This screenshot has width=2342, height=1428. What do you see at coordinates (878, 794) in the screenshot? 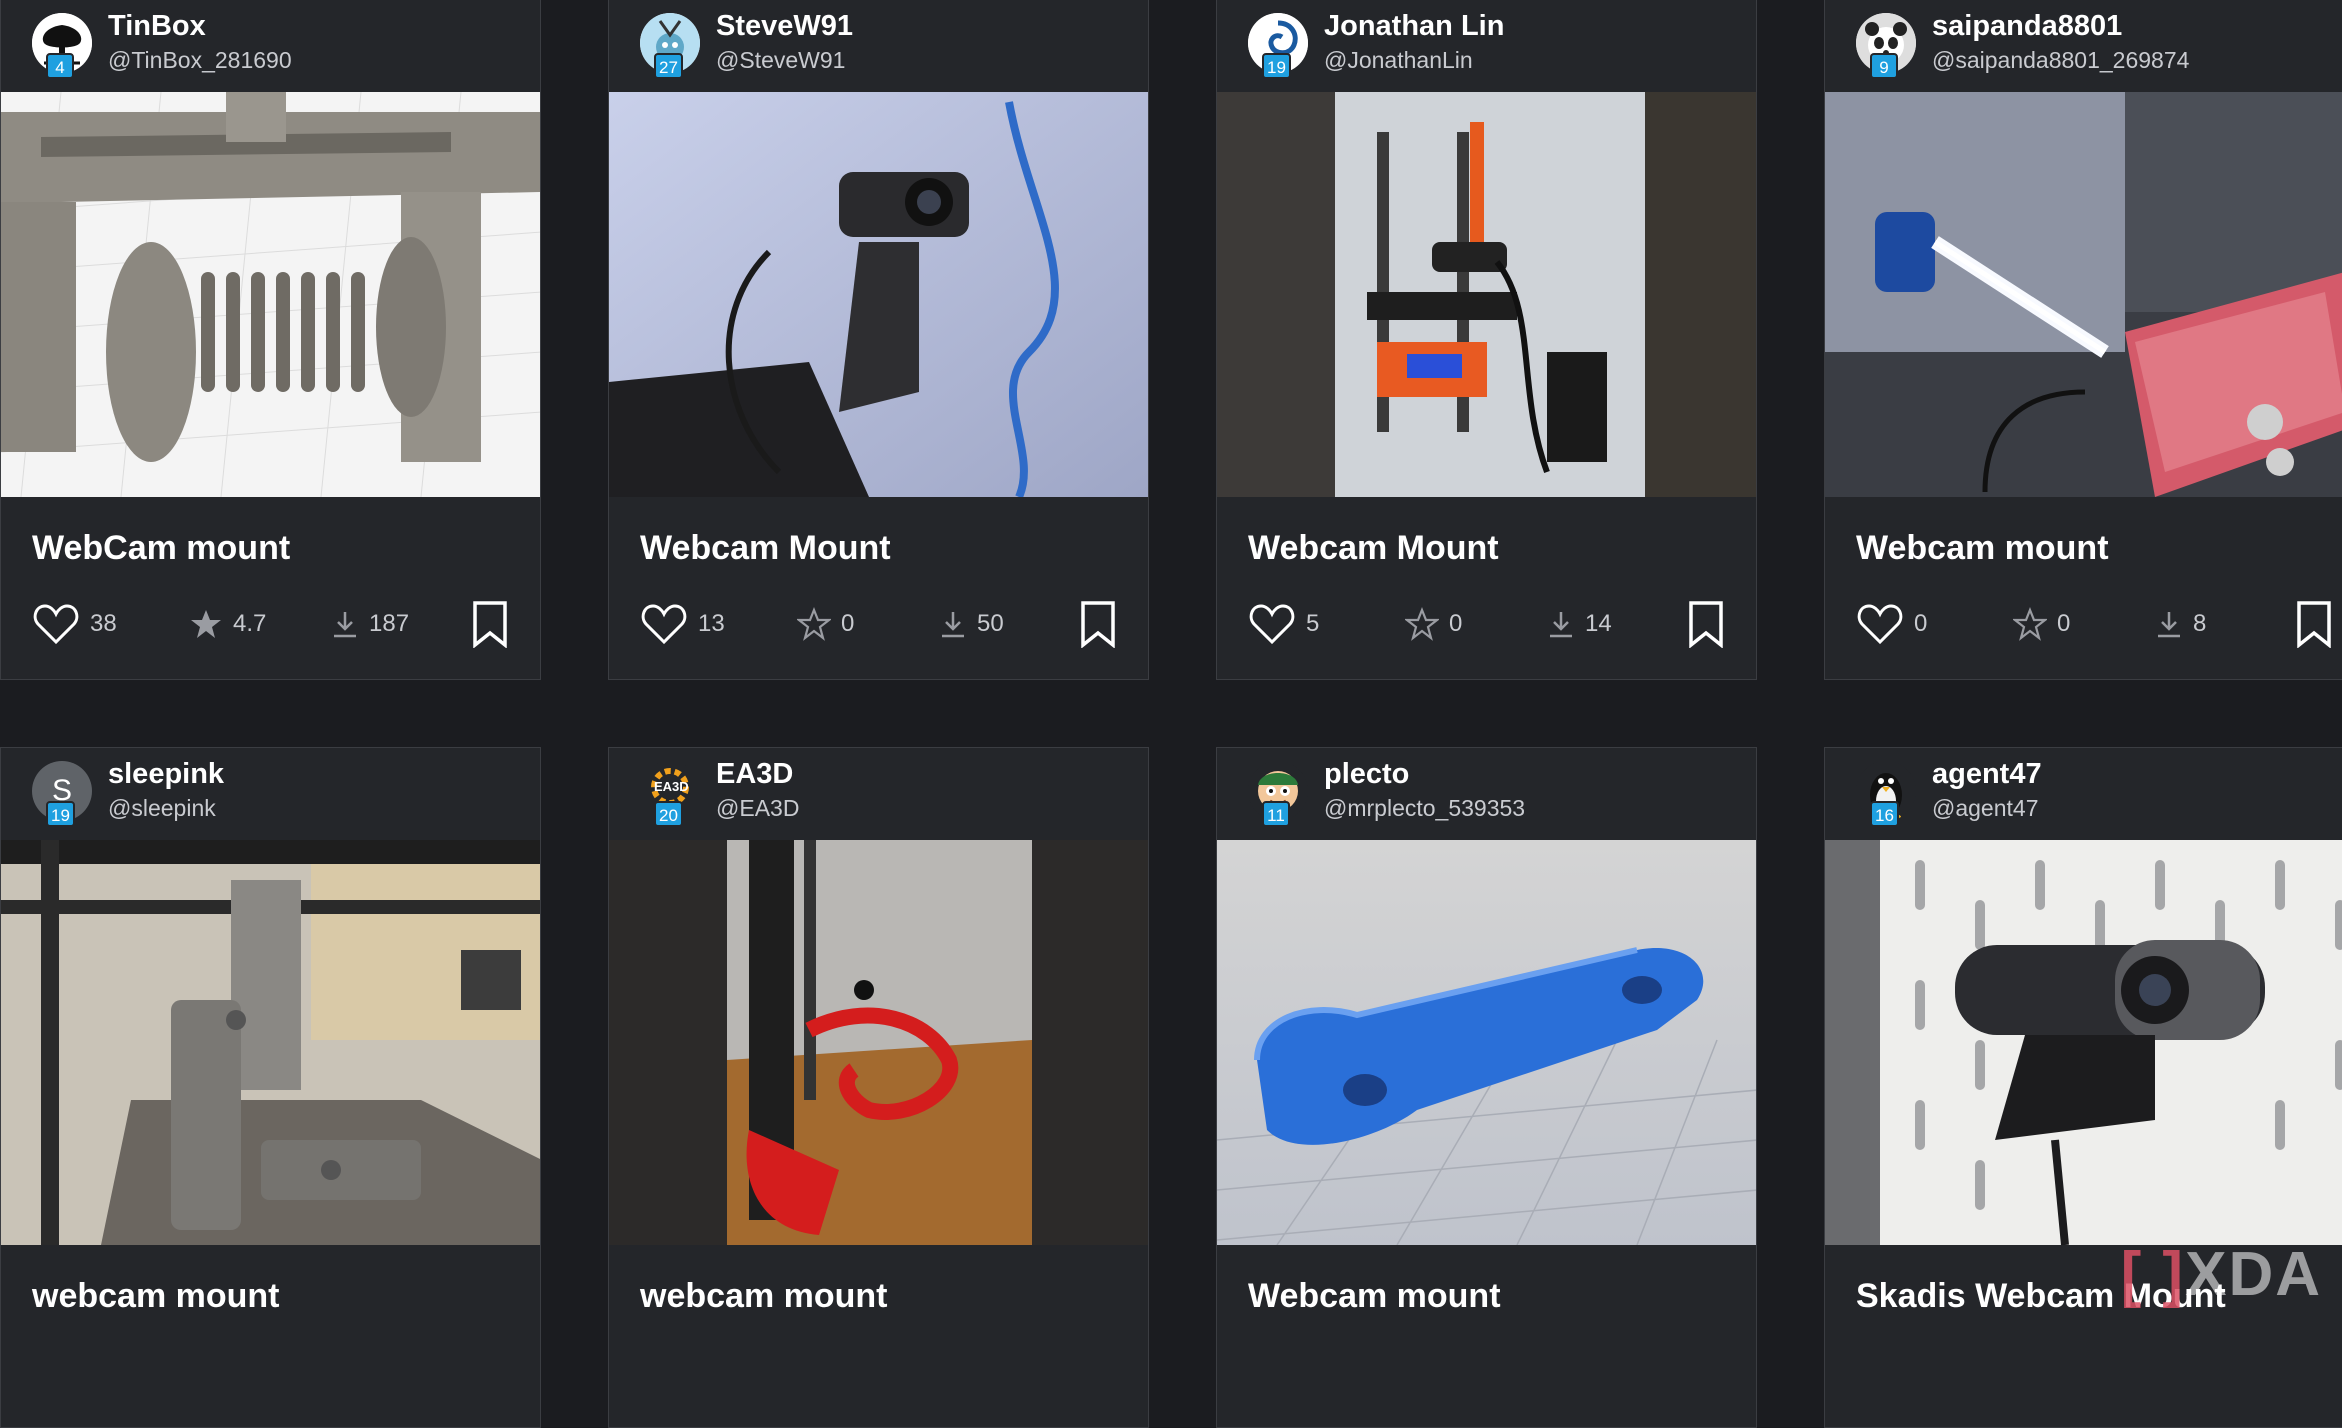
I see `card-header: EA3D 20 EA3D @EA3D` at bounding box center [878, 794].